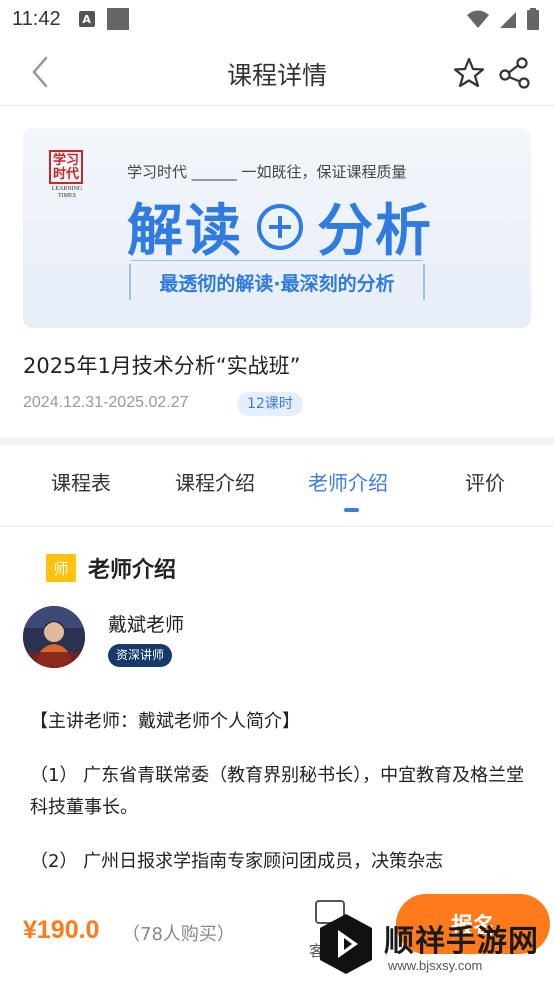 The width and height of the screenshot is (554, 984). I want to click on watermark-url: www.bjsxsy.com, so click(435, 965).